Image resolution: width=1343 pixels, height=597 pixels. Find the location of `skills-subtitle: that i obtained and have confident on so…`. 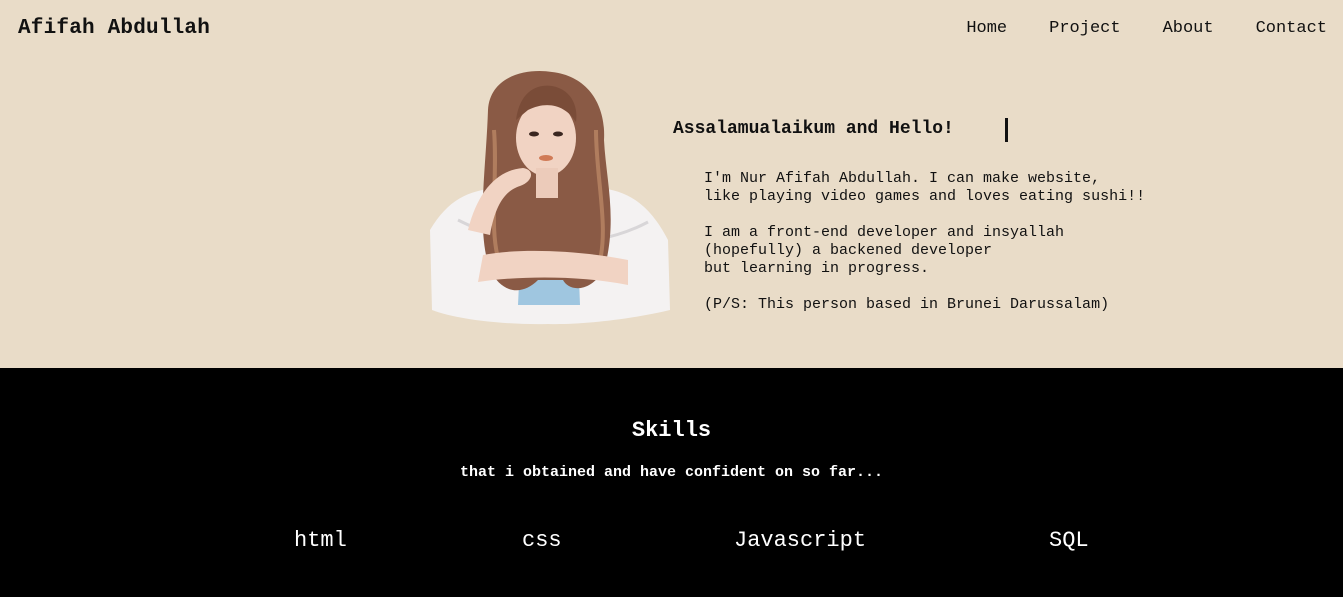

skills-subtitle: that i obtained and have confident on so… is located at coordinates (671, 472).